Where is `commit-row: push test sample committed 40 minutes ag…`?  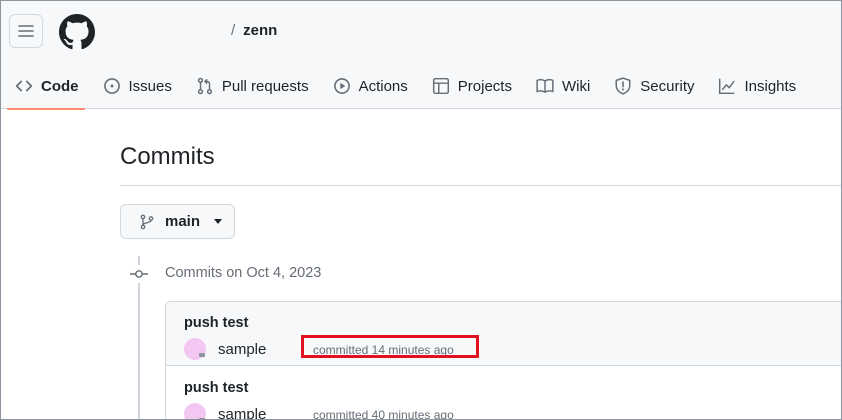
commit-row: push test sample committed 40 minutes ag… is located at coordinates (503, 393).